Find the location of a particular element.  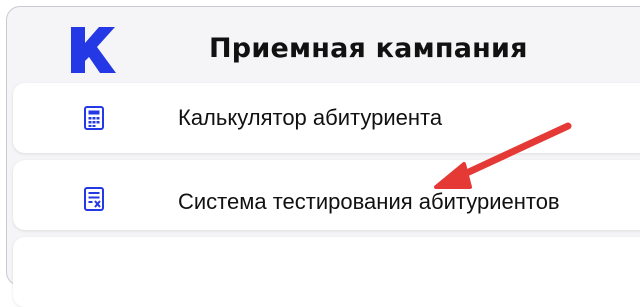

page-title: Приемная кампания is located at coordinates (368, 48).